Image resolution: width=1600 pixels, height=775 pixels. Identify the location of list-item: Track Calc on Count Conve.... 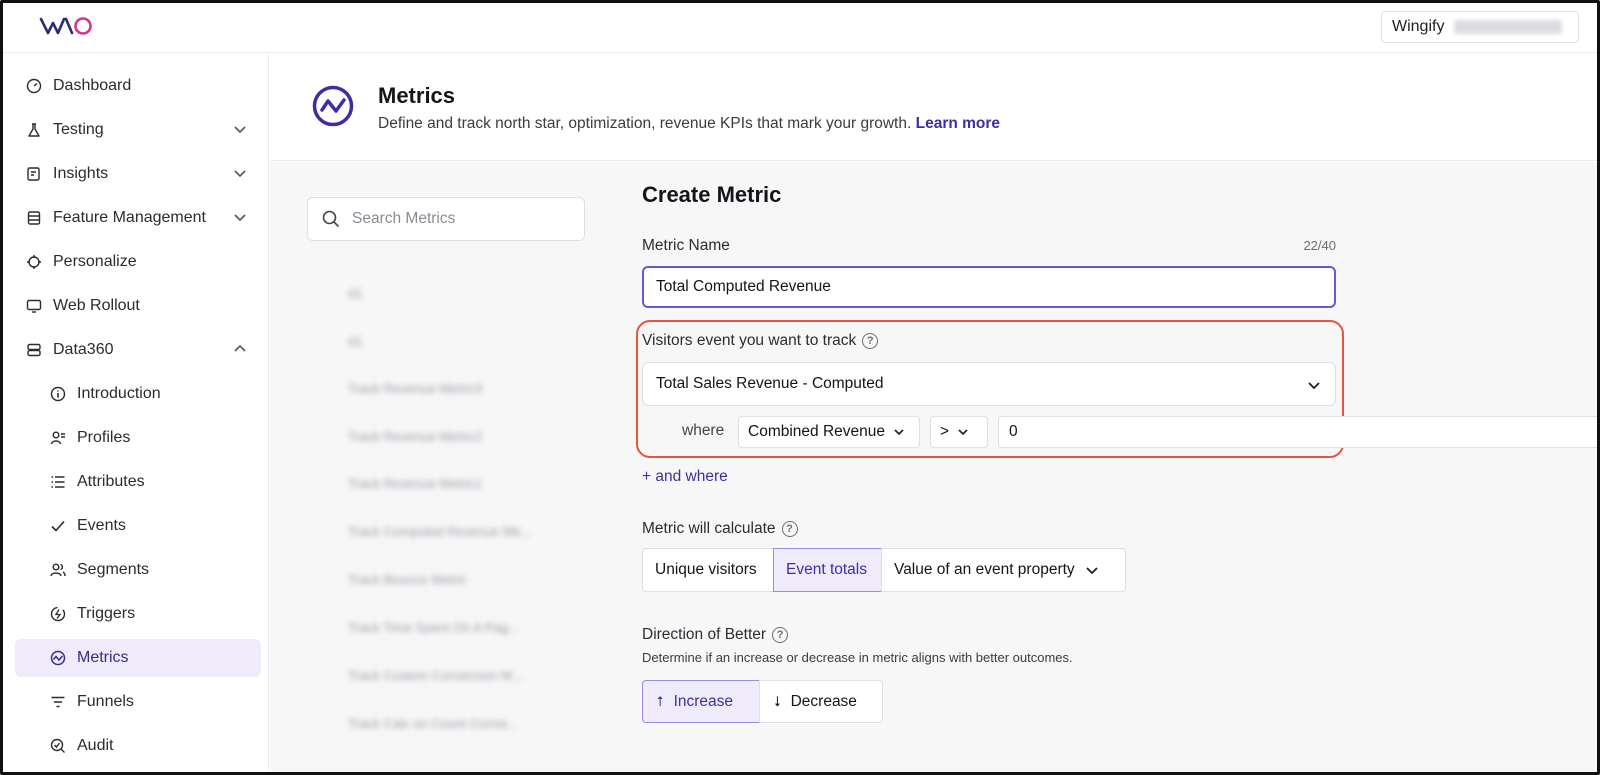
(433, 724).